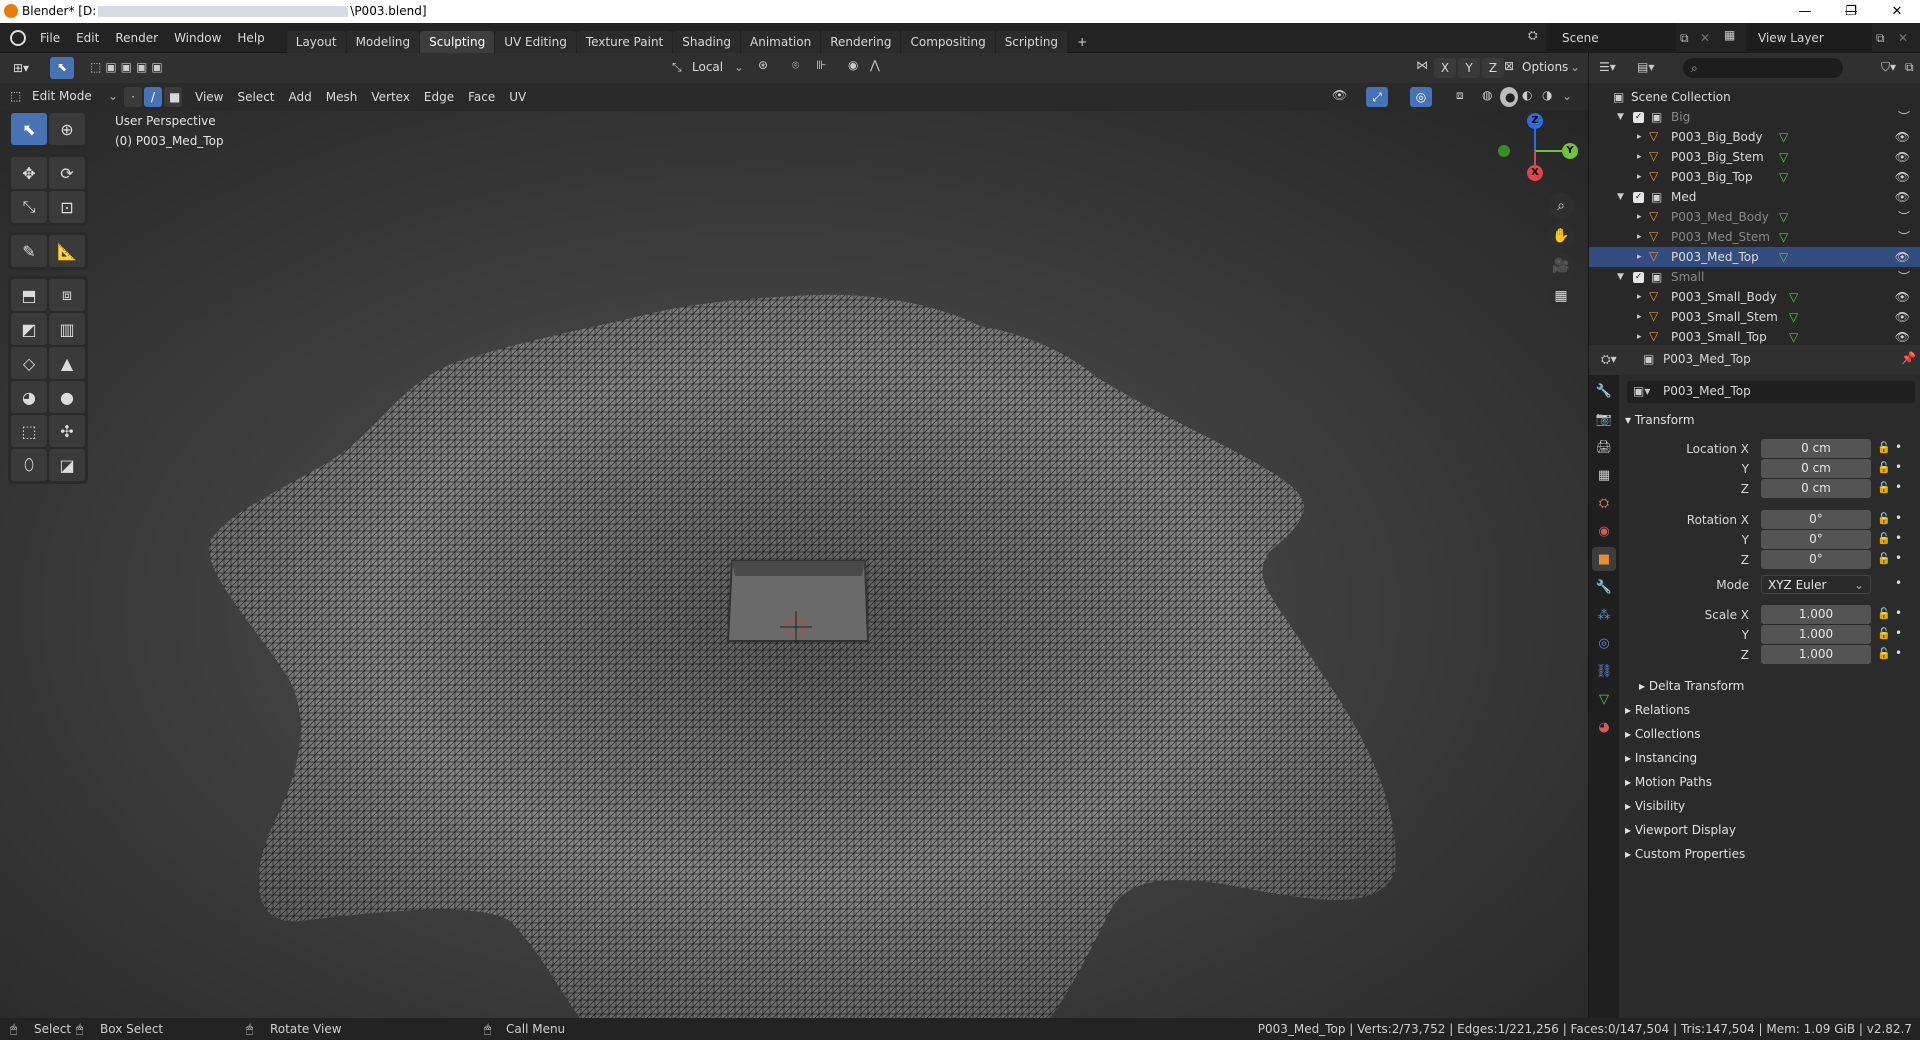 This screenshot has height=1040, width=1920. I want to click on collection-row: ▼ ✓ ▣ Big ︶, so click(1754, 117).